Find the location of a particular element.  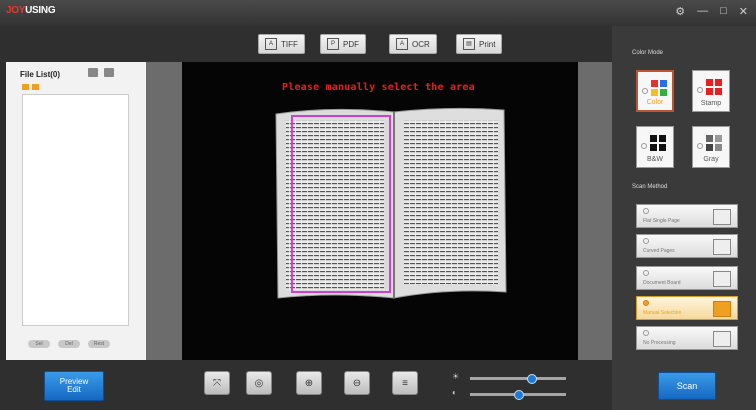

settings-sliders-icon: ≡ is located at coordinates (405, 383).